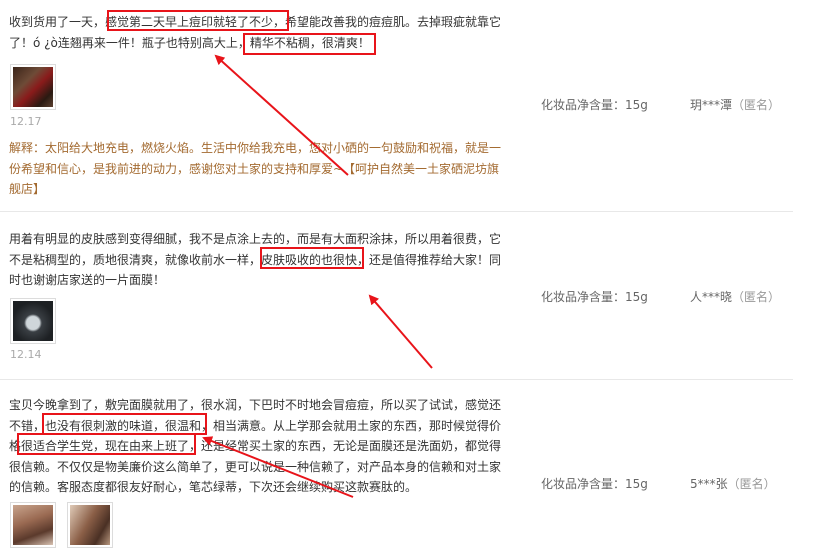 The width and height of the screenshot is (815, 552). I want to click on reviewer-name: 人***晓（匿名）, so click(735, 296).